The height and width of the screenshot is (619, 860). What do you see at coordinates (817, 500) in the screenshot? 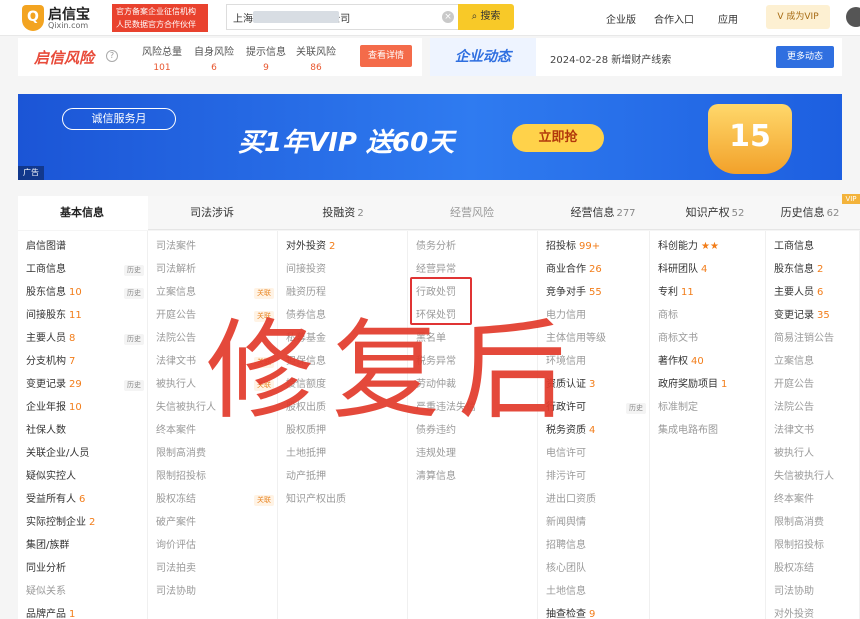
I see `category-item: 终本案件` at bounding box center [817, 500].